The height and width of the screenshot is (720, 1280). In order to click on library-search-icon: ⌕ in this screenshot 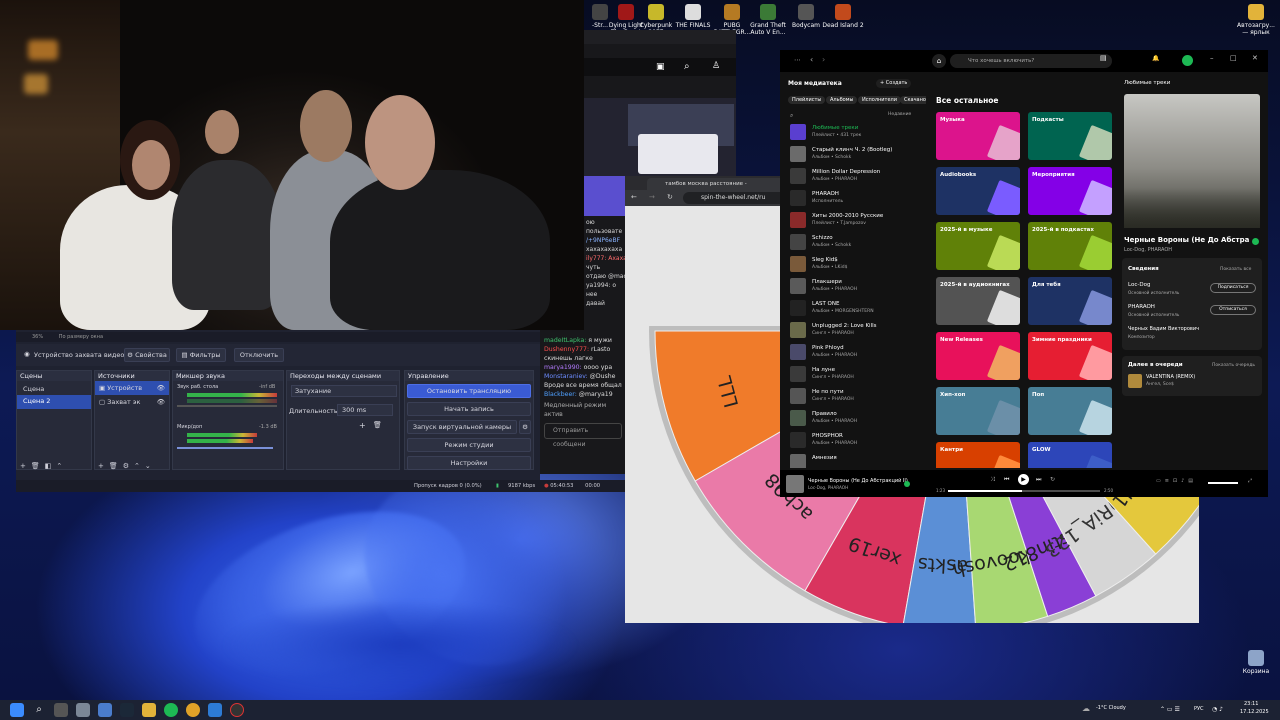, I will do `click(791, 116)`.